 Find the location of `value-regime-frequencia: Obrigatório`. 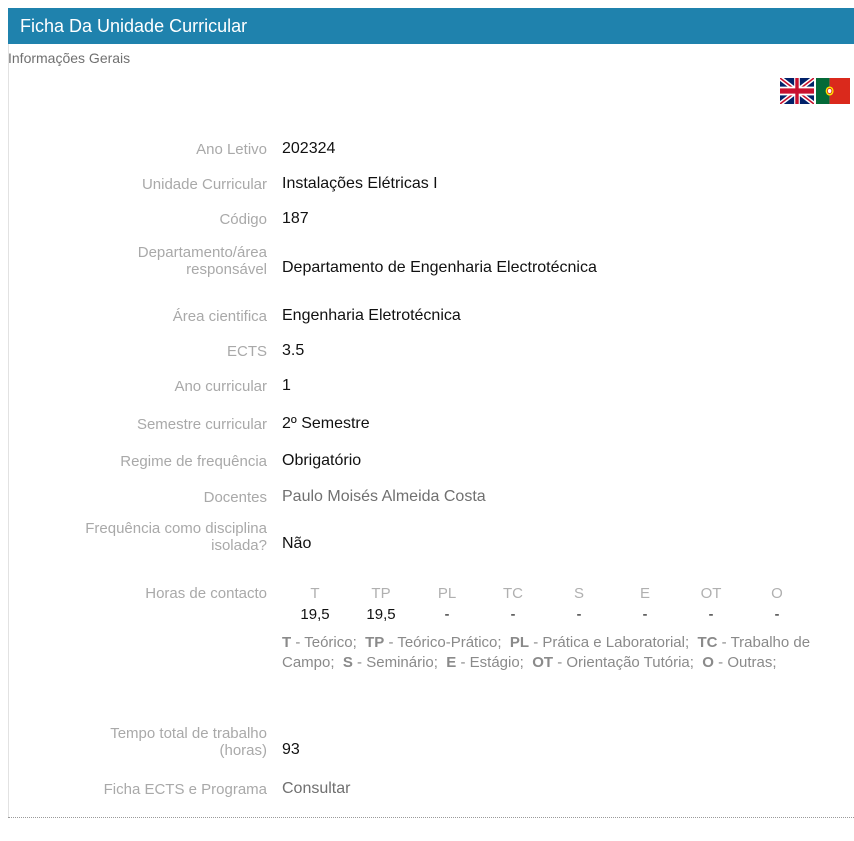

value-regime-frequencia: Obrigatório is located at coordinates (322, 460).